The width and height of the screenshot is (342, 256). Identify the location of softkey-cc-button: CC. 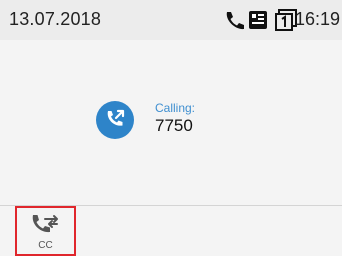
(45, 231).